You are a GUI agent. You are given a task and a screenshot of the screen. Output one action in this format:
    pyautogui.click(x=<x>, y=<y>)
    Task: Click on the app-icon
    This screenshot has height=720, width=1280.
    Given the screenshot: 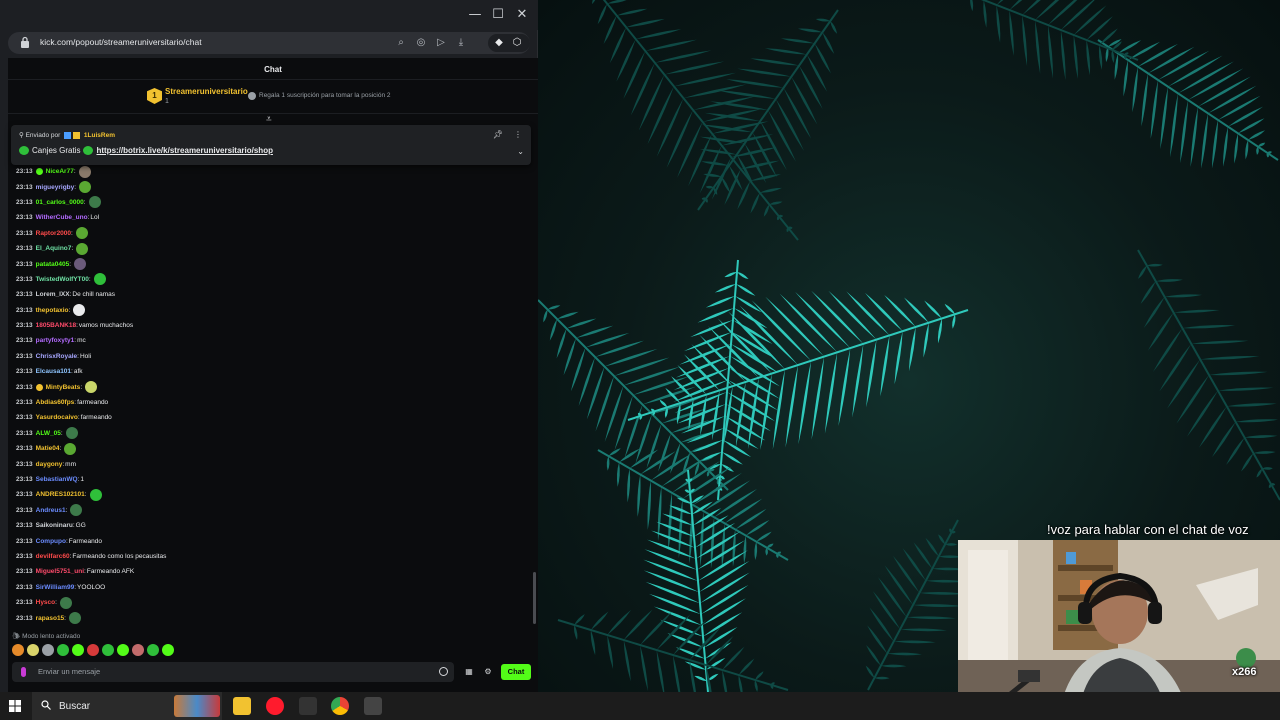 What is the action you would take?
    pyautogui.click(x=308, y=706)
    